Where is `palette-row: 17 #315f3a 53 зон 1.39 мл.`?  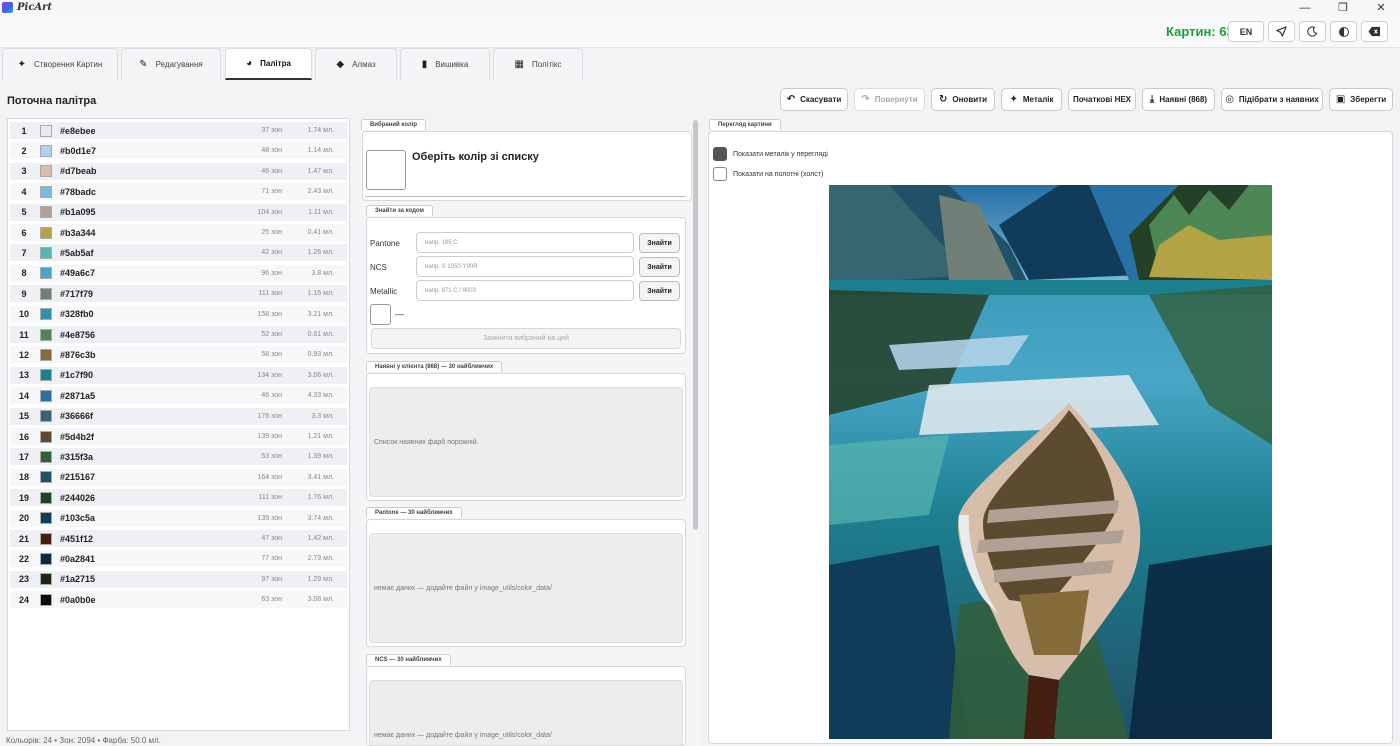 palette-row: 17 #315f3a 53 зон 1.39 мл. is located at coordinates (178, 457).